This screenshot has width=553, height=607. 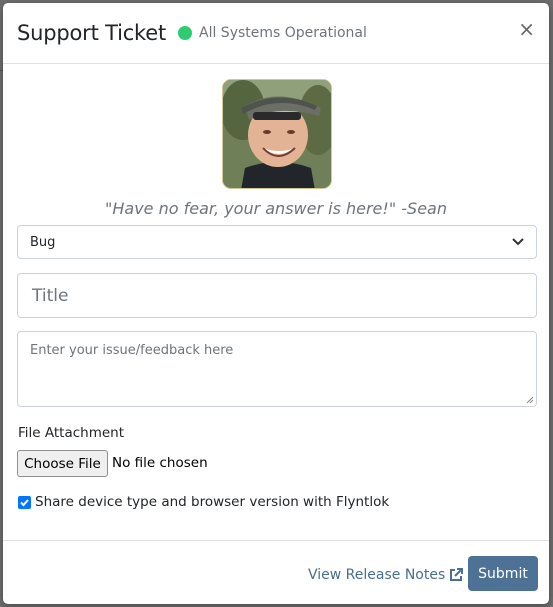 I want to click on choose-file-button: Choose File, so click(x=62, y=463).